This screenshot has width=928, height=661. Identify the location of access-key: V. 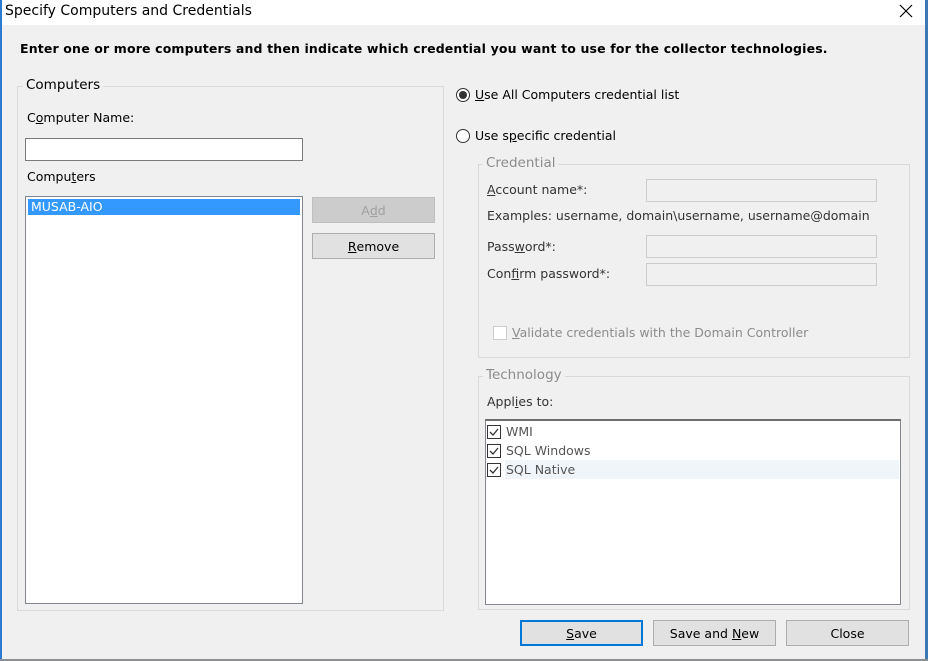
(516, 332).